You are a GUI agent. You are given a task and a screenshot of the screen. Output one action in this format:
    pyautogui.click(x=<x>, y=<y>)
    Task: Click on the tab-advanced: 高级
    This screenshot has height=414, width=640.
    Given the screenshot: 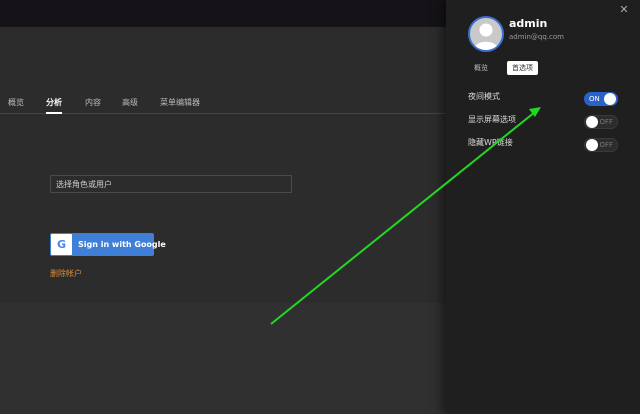 What is the action you would take?
    pyautogui.click(x=130, y=103)
    